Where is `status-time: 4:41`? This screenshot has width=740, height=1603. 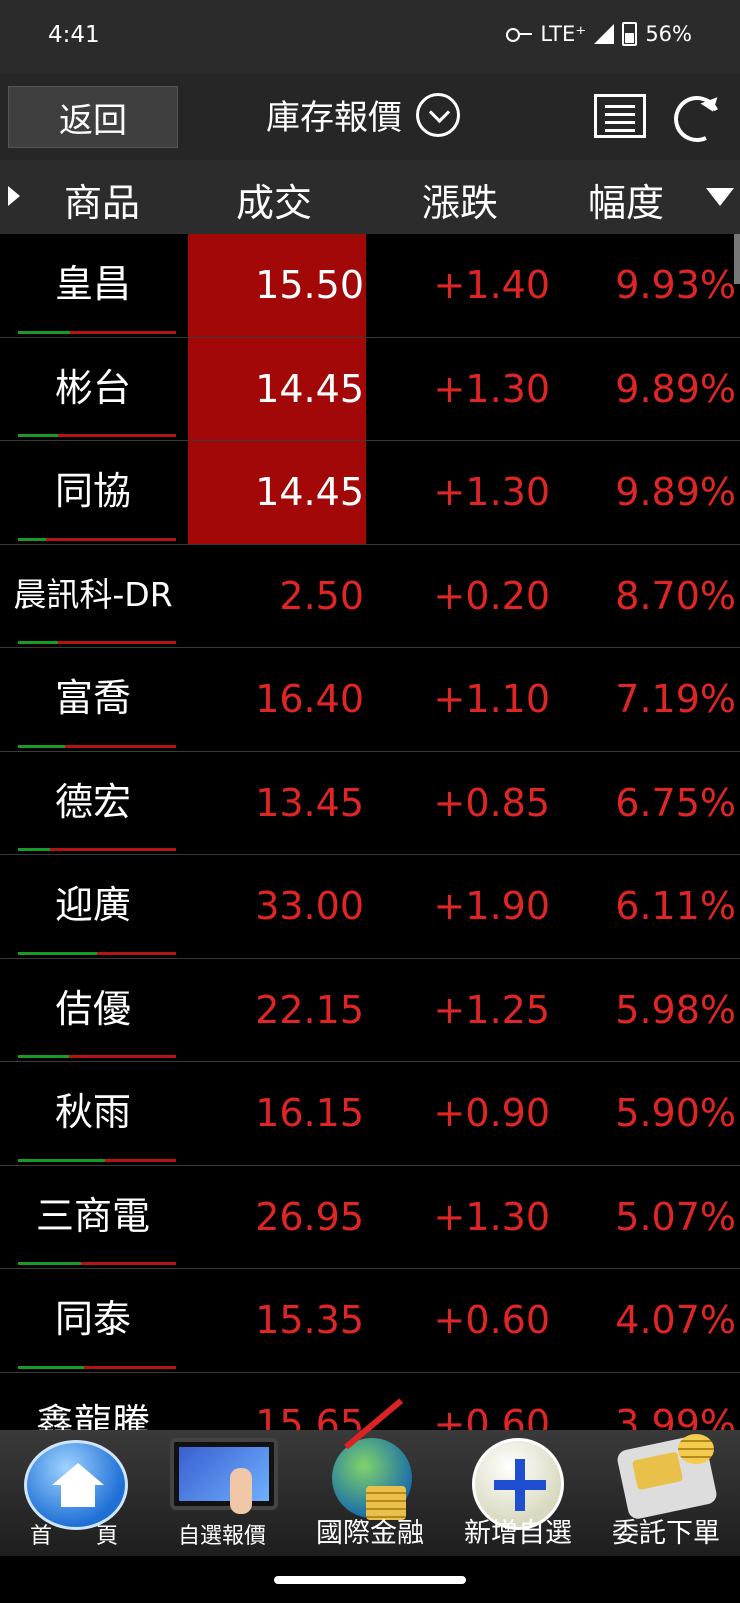 status-time: 4:41 is located at coordinates (74, 35).